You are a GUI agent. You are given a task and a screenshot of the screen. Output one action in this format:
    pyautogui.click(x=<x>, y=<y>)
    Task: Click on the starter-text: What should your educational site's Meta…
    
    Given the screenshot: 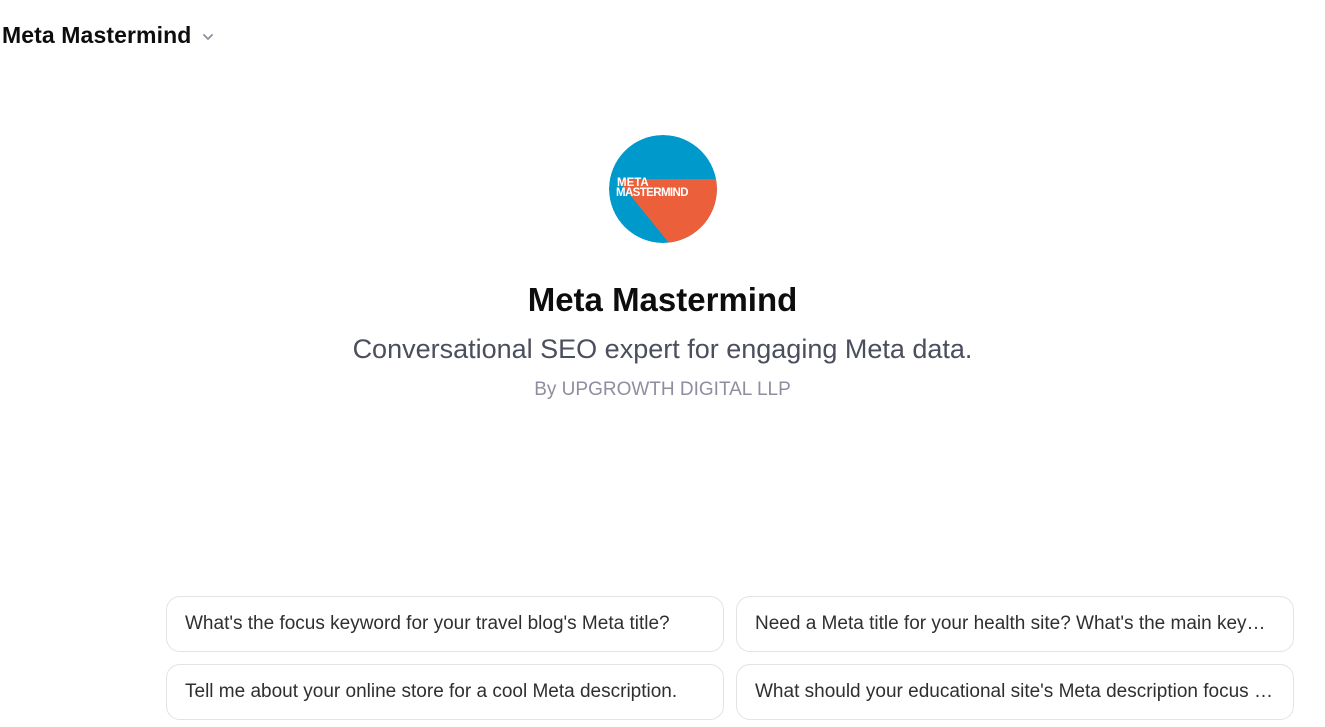 What is the action you would take?
    pyautogui.click(x=1015, y=691)
    